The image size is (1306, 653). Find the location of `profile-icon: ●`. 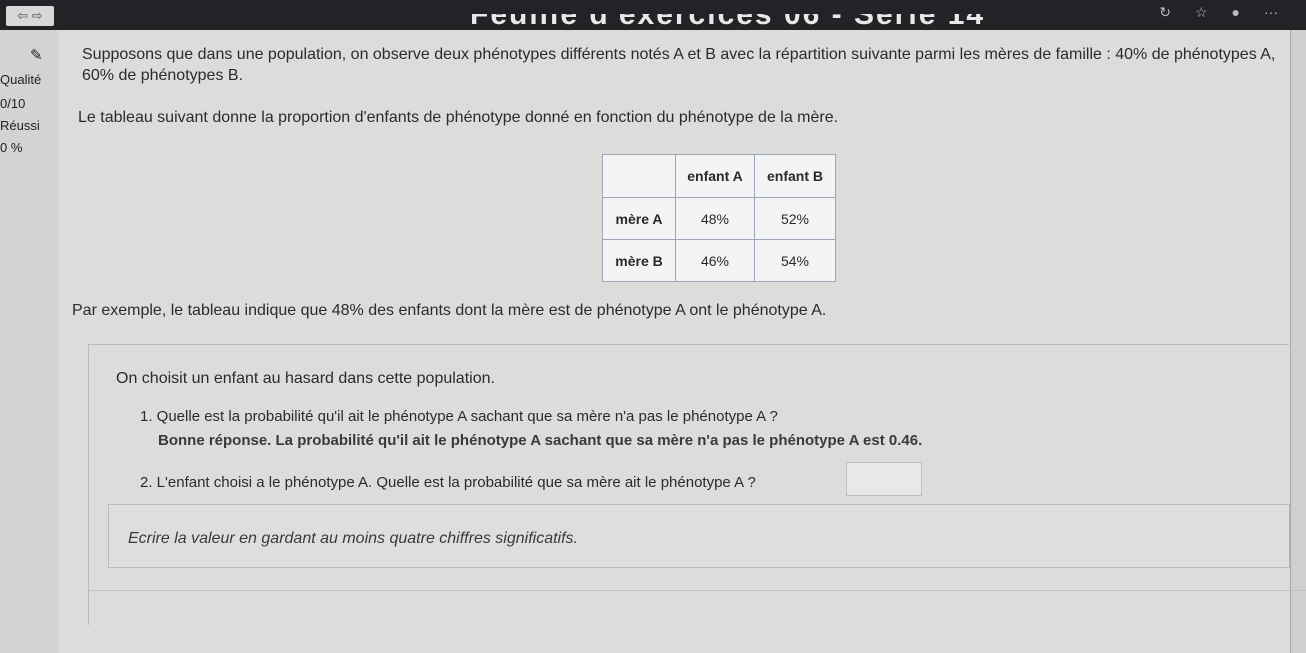

profile-icon: ● is located at coordinates (1236, 12).